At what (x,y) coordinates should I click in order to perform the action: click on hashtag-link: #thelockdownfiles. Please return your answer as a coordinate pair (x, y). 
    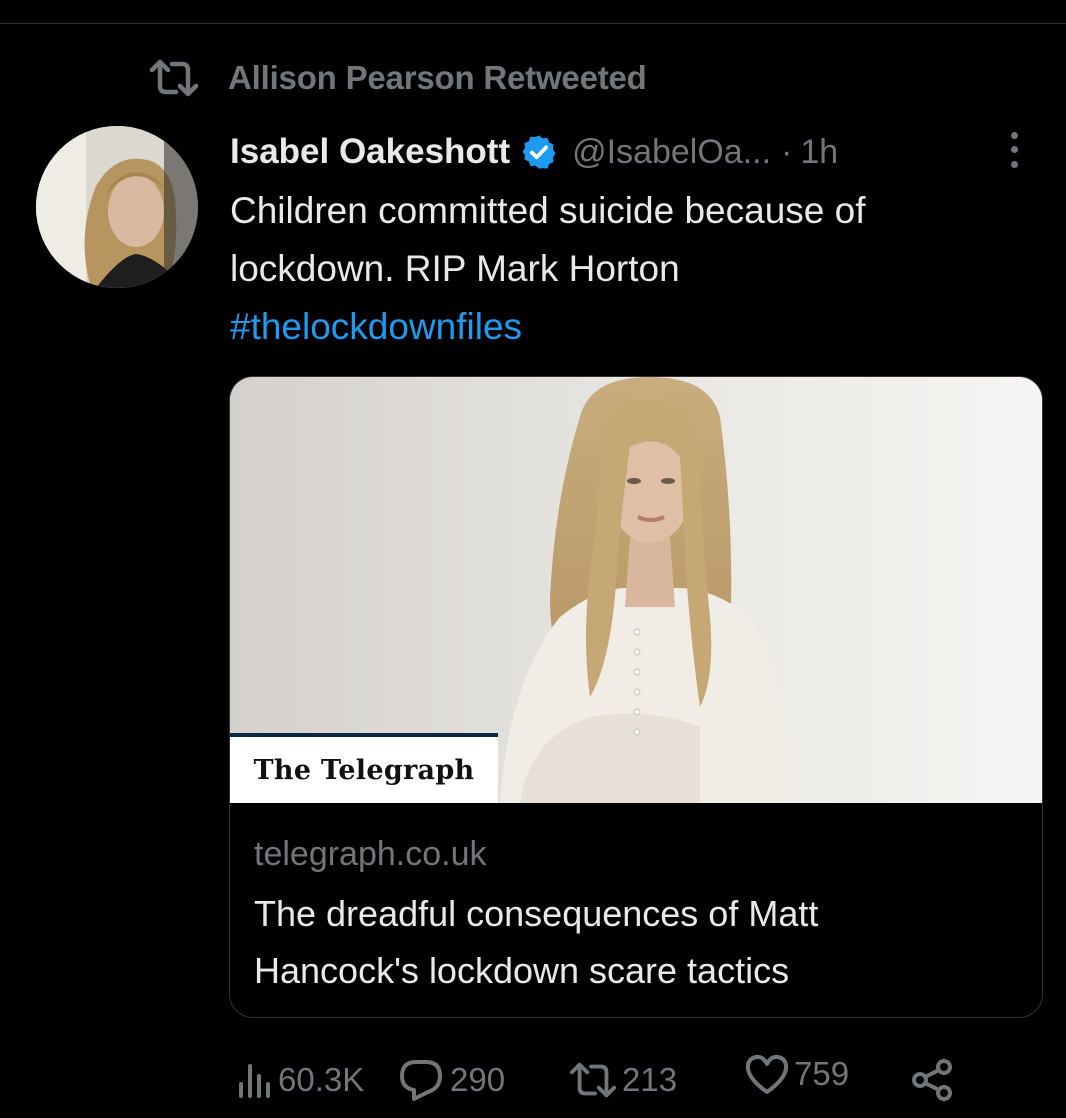
    Looking at the image, I should click on (630, 327).